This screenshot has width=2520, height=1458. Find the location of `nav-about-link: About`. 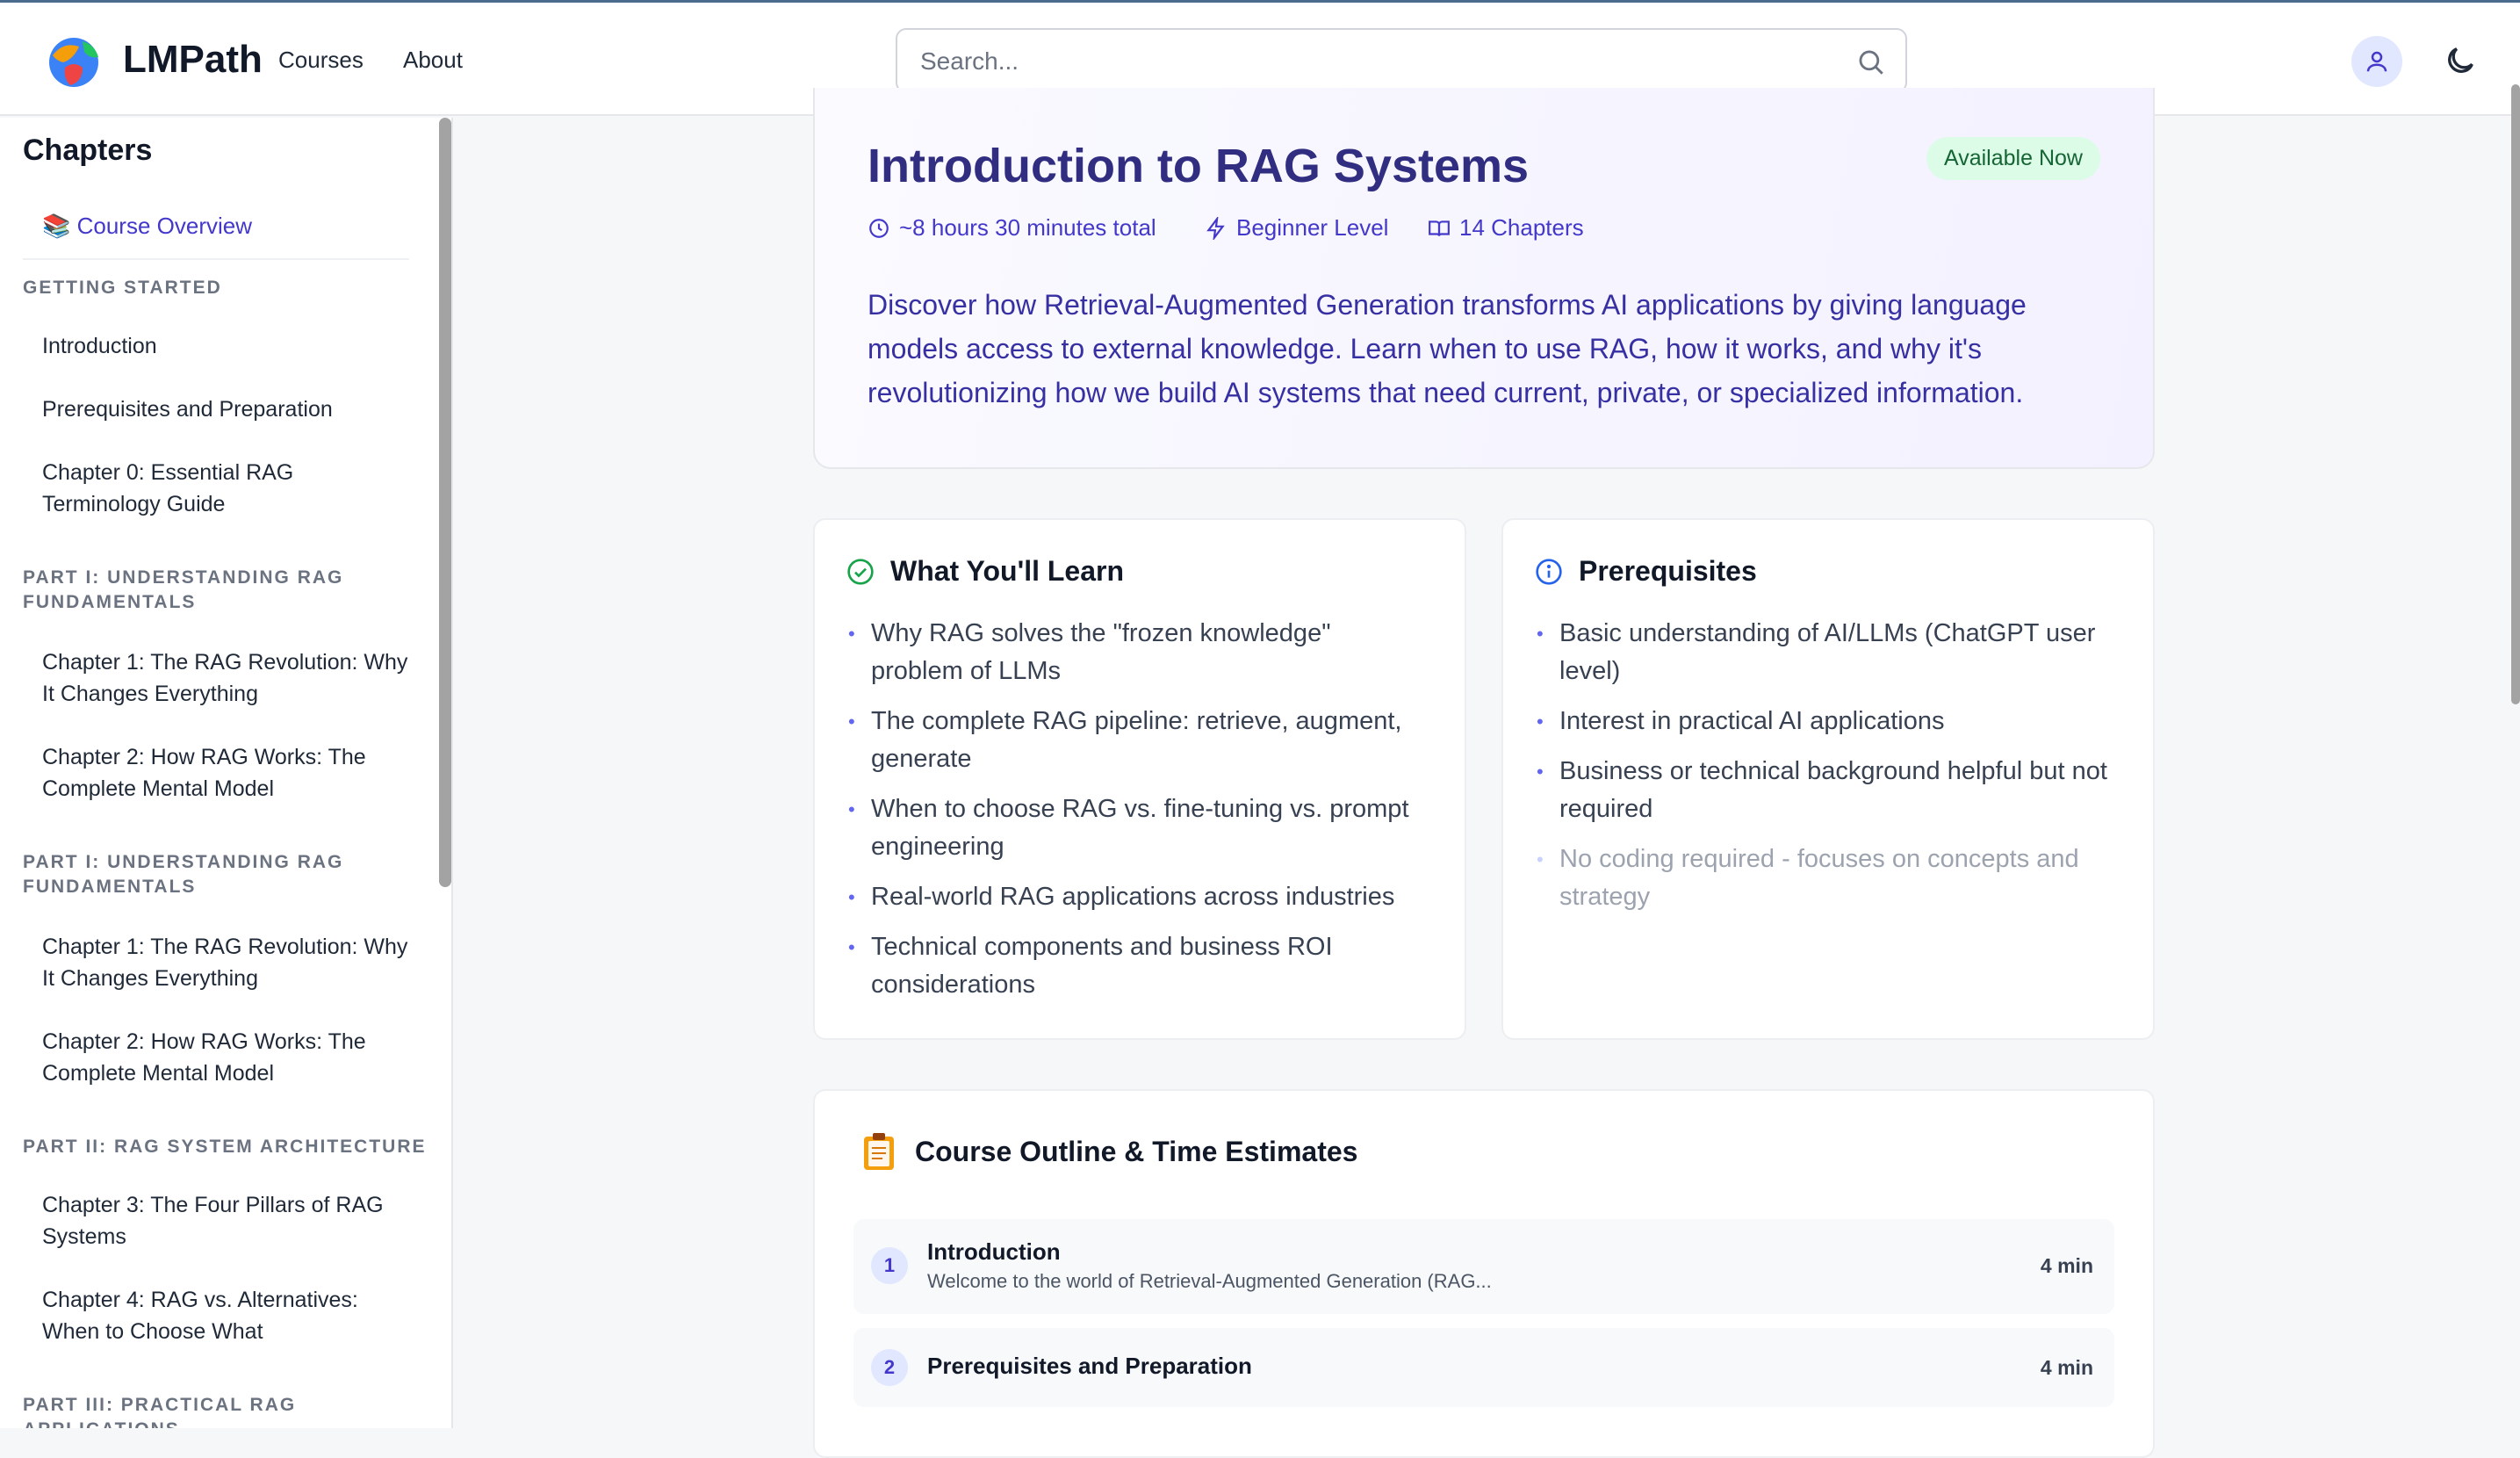

nav-about-link: About is located at coordinates (433, 60).